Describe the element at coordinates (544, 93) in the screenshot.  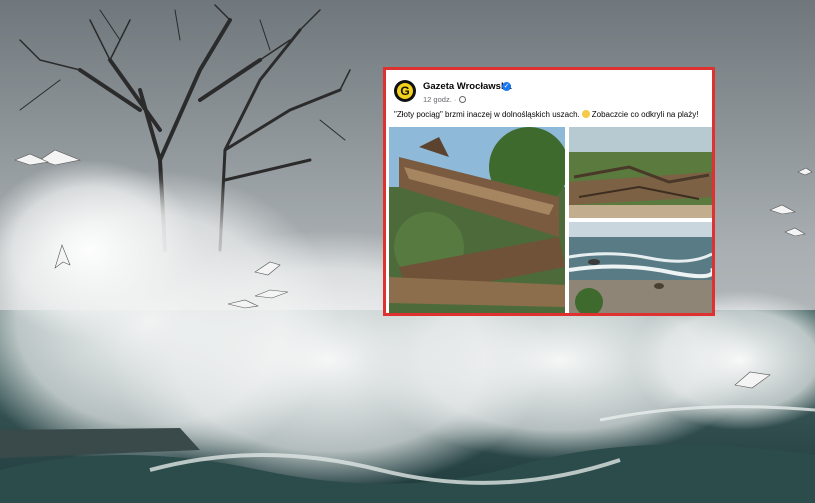
I see `post-header: G Gazeta Wrocławska ✓ 12 godz. ·` at that location.